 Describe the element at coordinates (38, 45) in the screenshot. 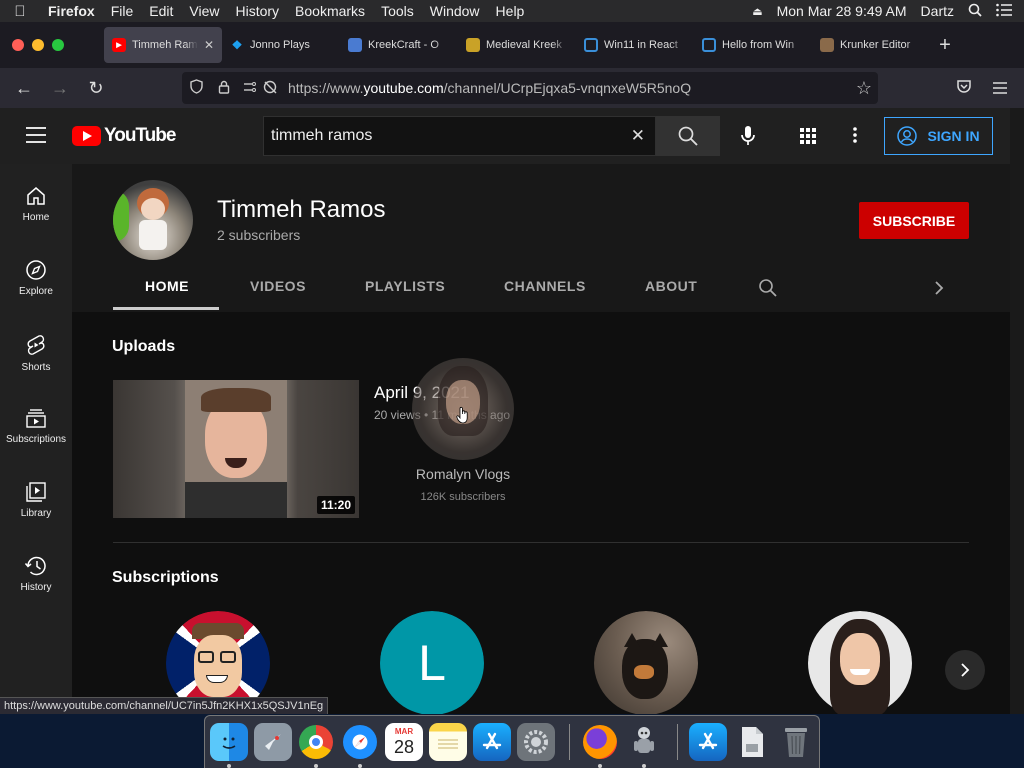

I see `minimize-window-button` at that location.